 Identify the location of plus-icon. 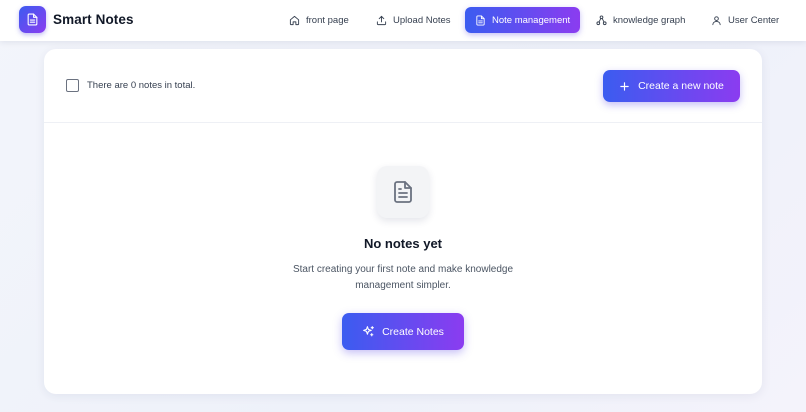
(624, 86).